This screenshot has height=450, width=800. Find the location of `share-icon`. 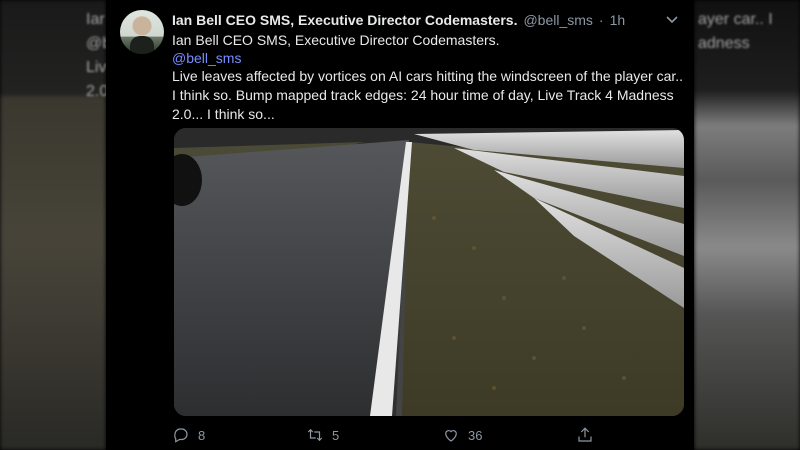

share-icon is located at coordinates (585, 434).